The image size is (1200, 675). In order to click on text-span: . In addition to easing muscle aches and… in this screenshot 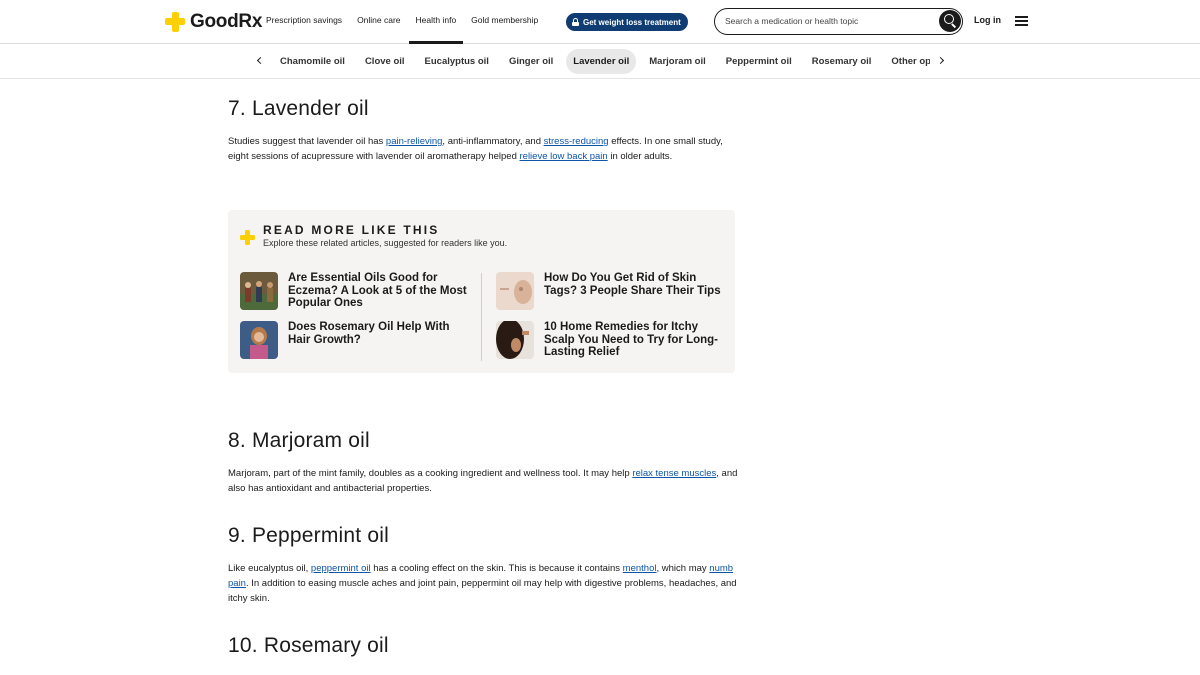, I will do `click(482, 591)`.